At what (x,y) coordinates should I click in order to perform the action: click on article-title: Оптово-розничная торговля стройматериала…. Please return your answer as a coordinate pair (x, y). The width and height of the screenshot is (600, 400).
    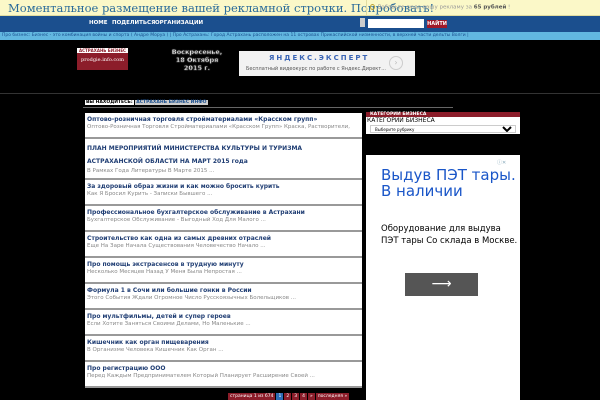
    Looking at the image, I should click on (223, 120).